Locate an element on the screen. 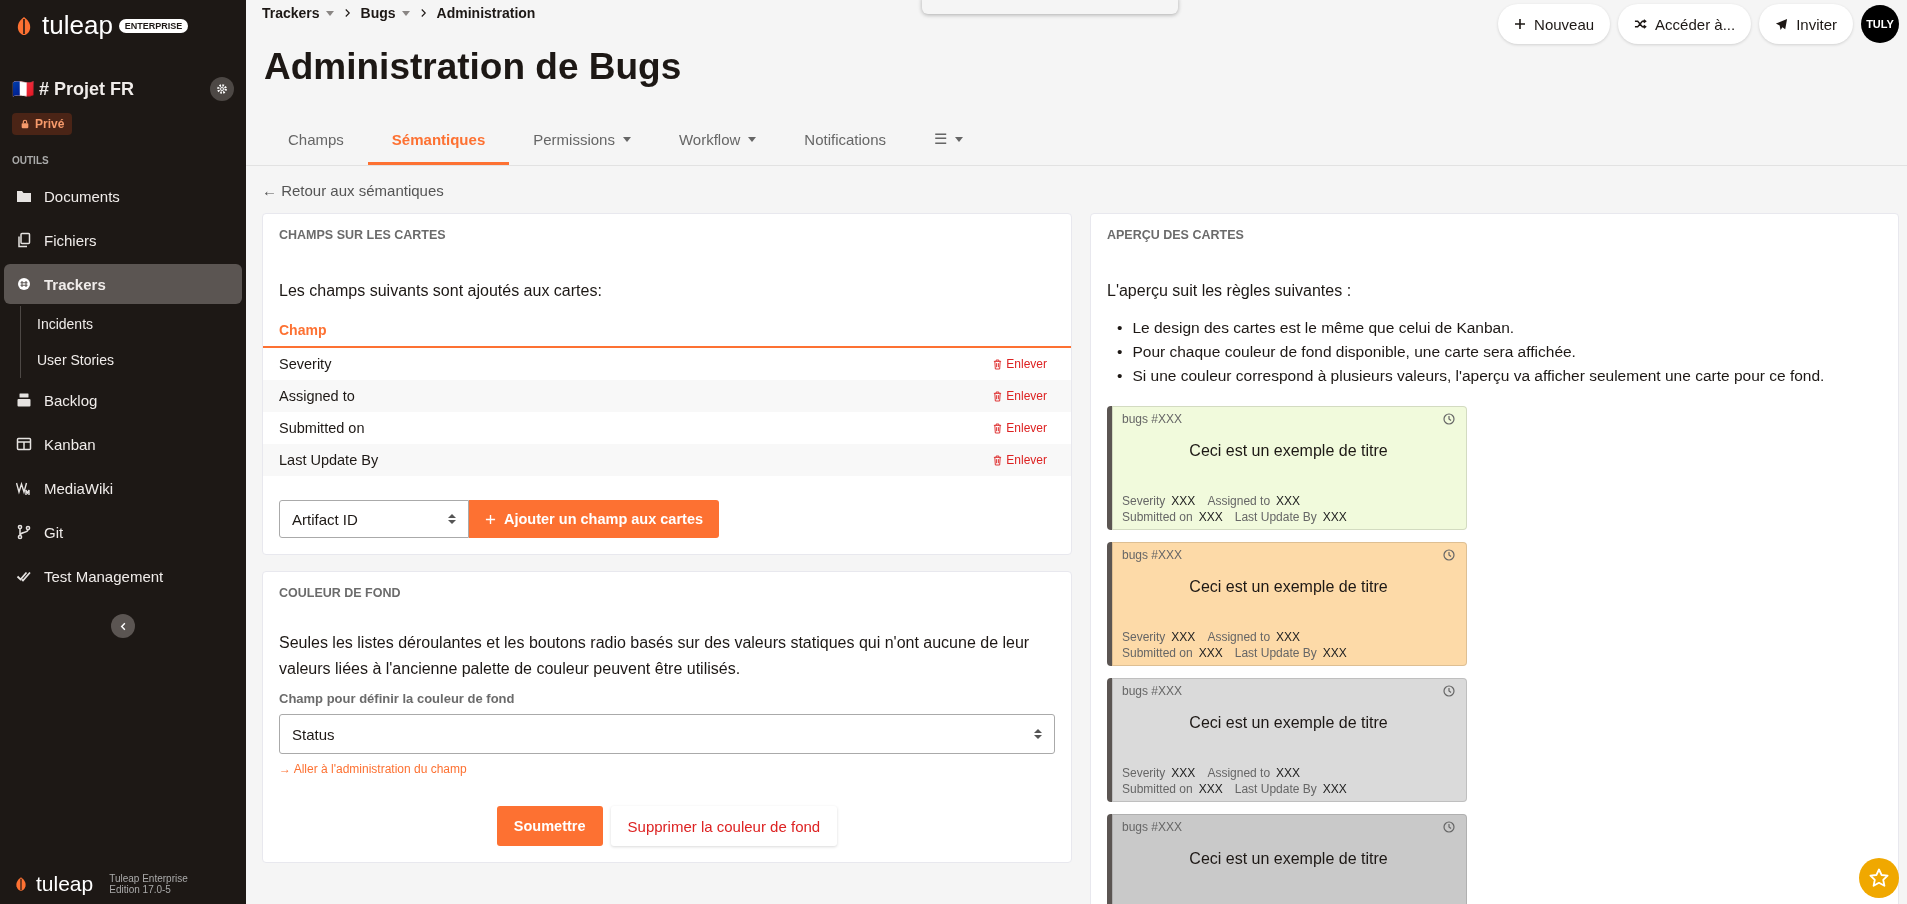  sidebar-item: Backlog is located at coordinates (123, 400).